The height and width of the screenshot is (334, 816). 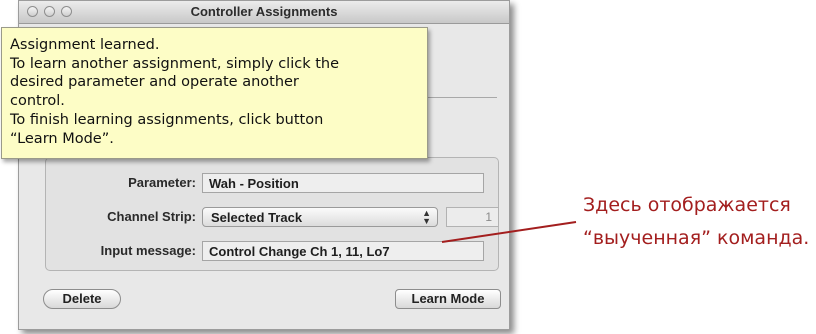 What do you see at coordinates (696, 222) in the screenshot?
I see `annotation-callout: Здесь отображается “выученная” команда.` at bounding box center [696, 222].